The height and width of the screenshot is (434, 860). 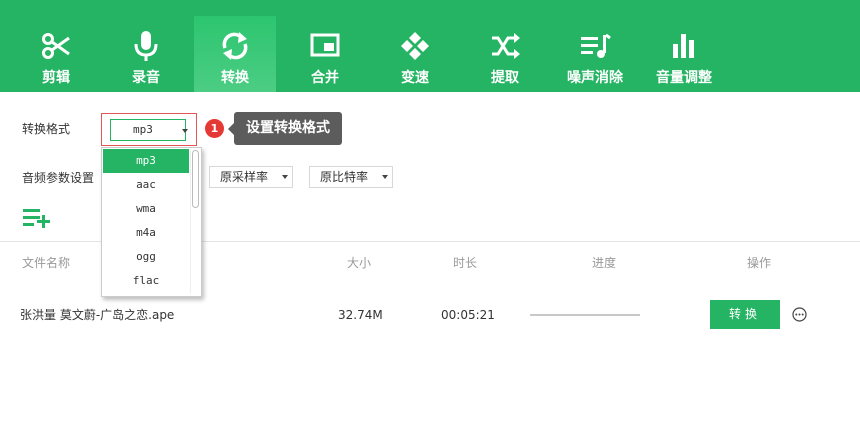 I want to click on dropdown-scrollbar, so click(x=194, y=222).